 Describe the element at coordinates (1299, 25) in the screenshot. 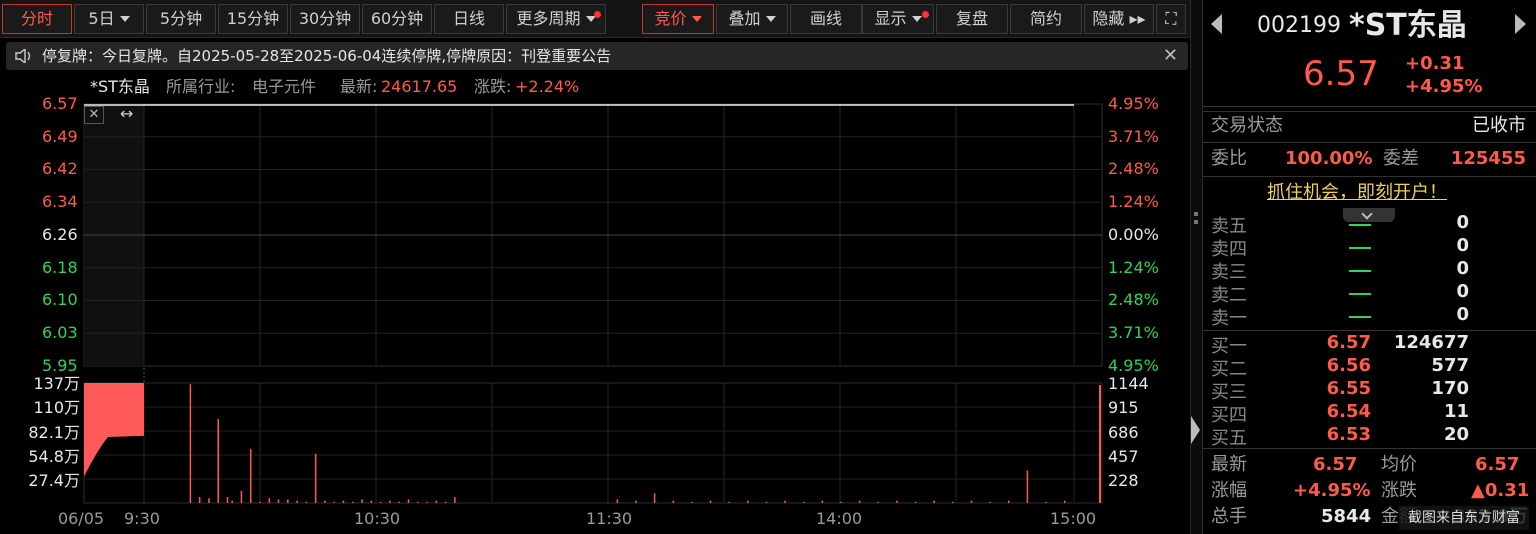

I see `stock-code: 002199` at that location.